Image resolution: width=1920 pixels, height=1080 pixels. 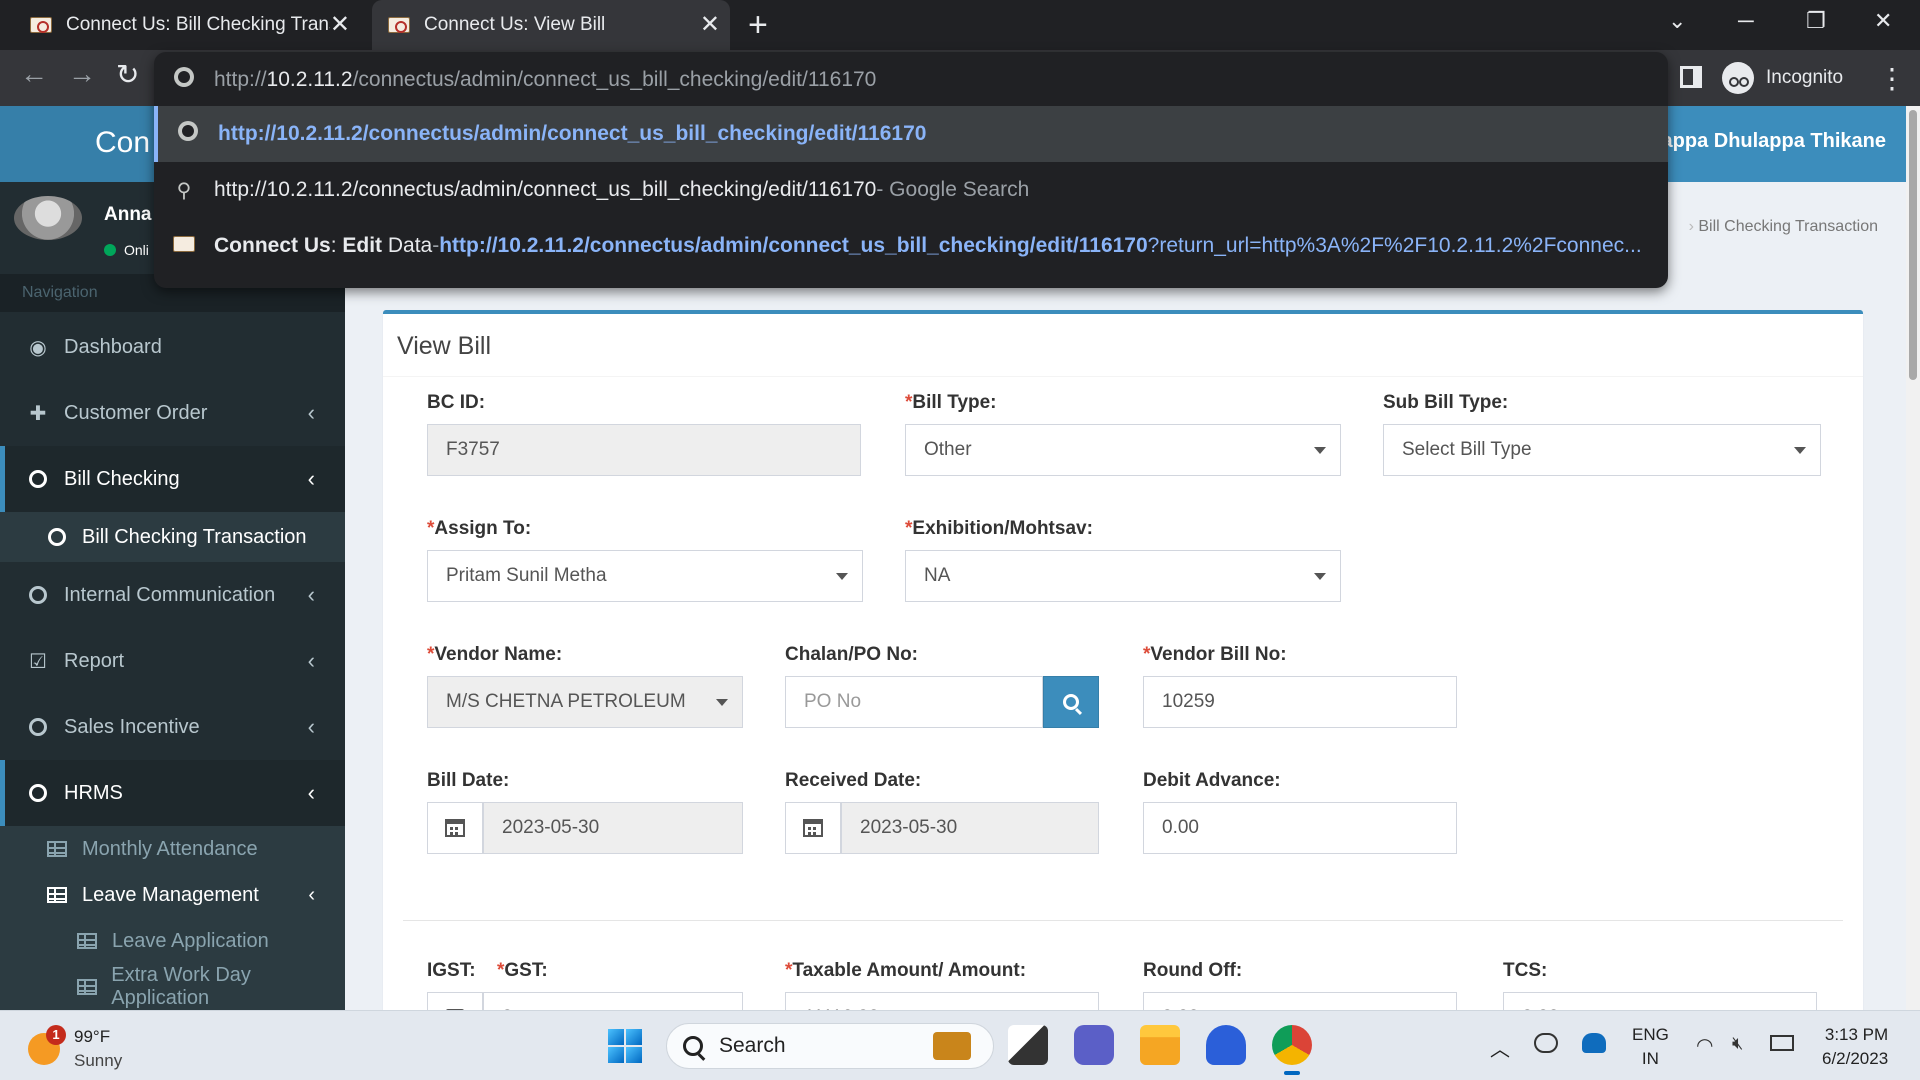 What do you see at coordinates (172, 347) in the screenshot?
I see `sidebar-item-dashboard: ◉ Dashboard` at bounding box center [172, 347].